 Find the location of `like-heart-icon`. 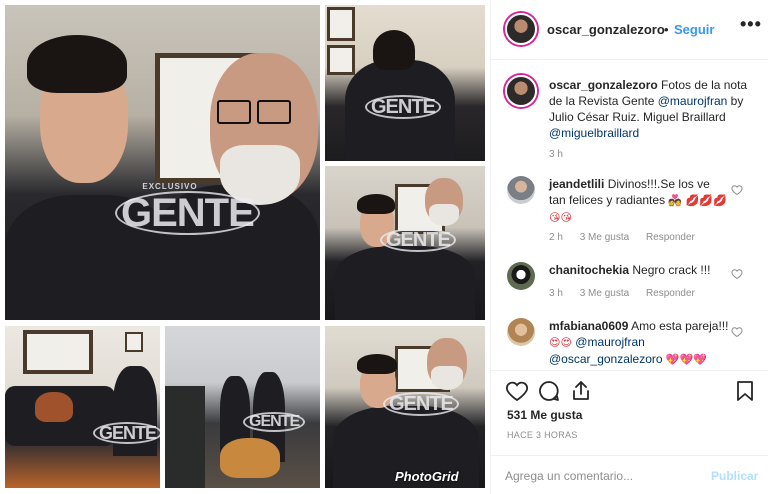

like-heart-icon is located at coordinates (517, 391).